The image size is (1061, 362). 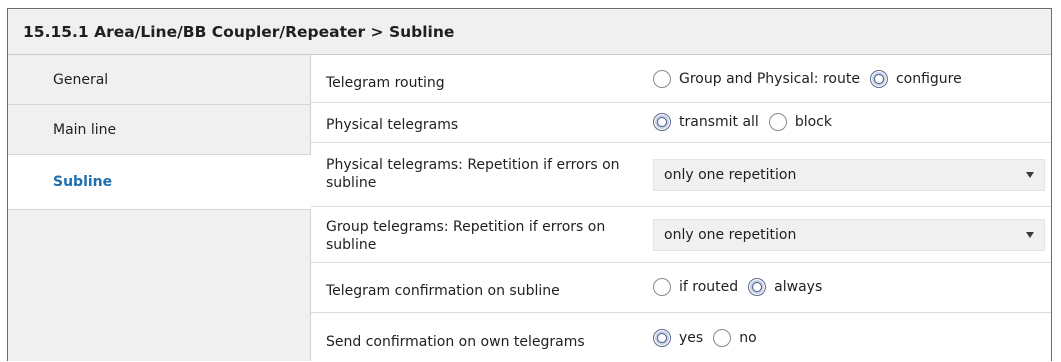 What do you see at coordinates (878, 79) in the screenshot?
I see `radio-configure` at bounding box center [878, 79].